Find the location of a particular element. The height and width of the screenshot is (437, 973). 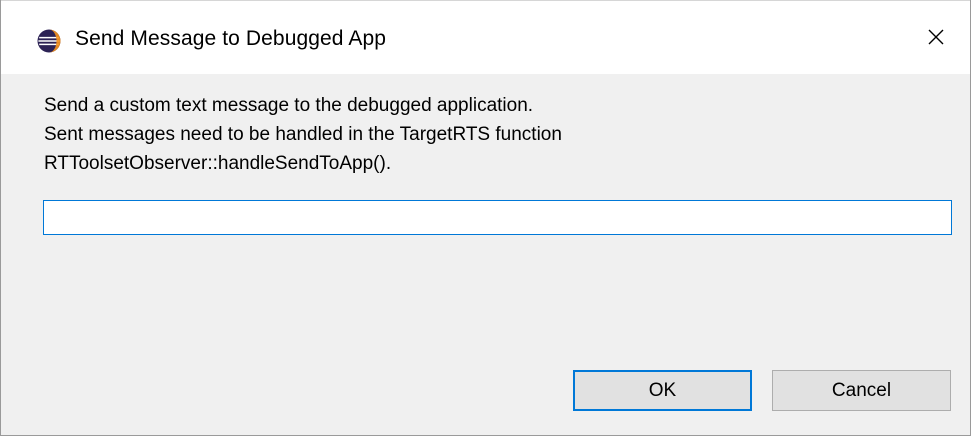

close-icon is located at coordinates (936, 37).